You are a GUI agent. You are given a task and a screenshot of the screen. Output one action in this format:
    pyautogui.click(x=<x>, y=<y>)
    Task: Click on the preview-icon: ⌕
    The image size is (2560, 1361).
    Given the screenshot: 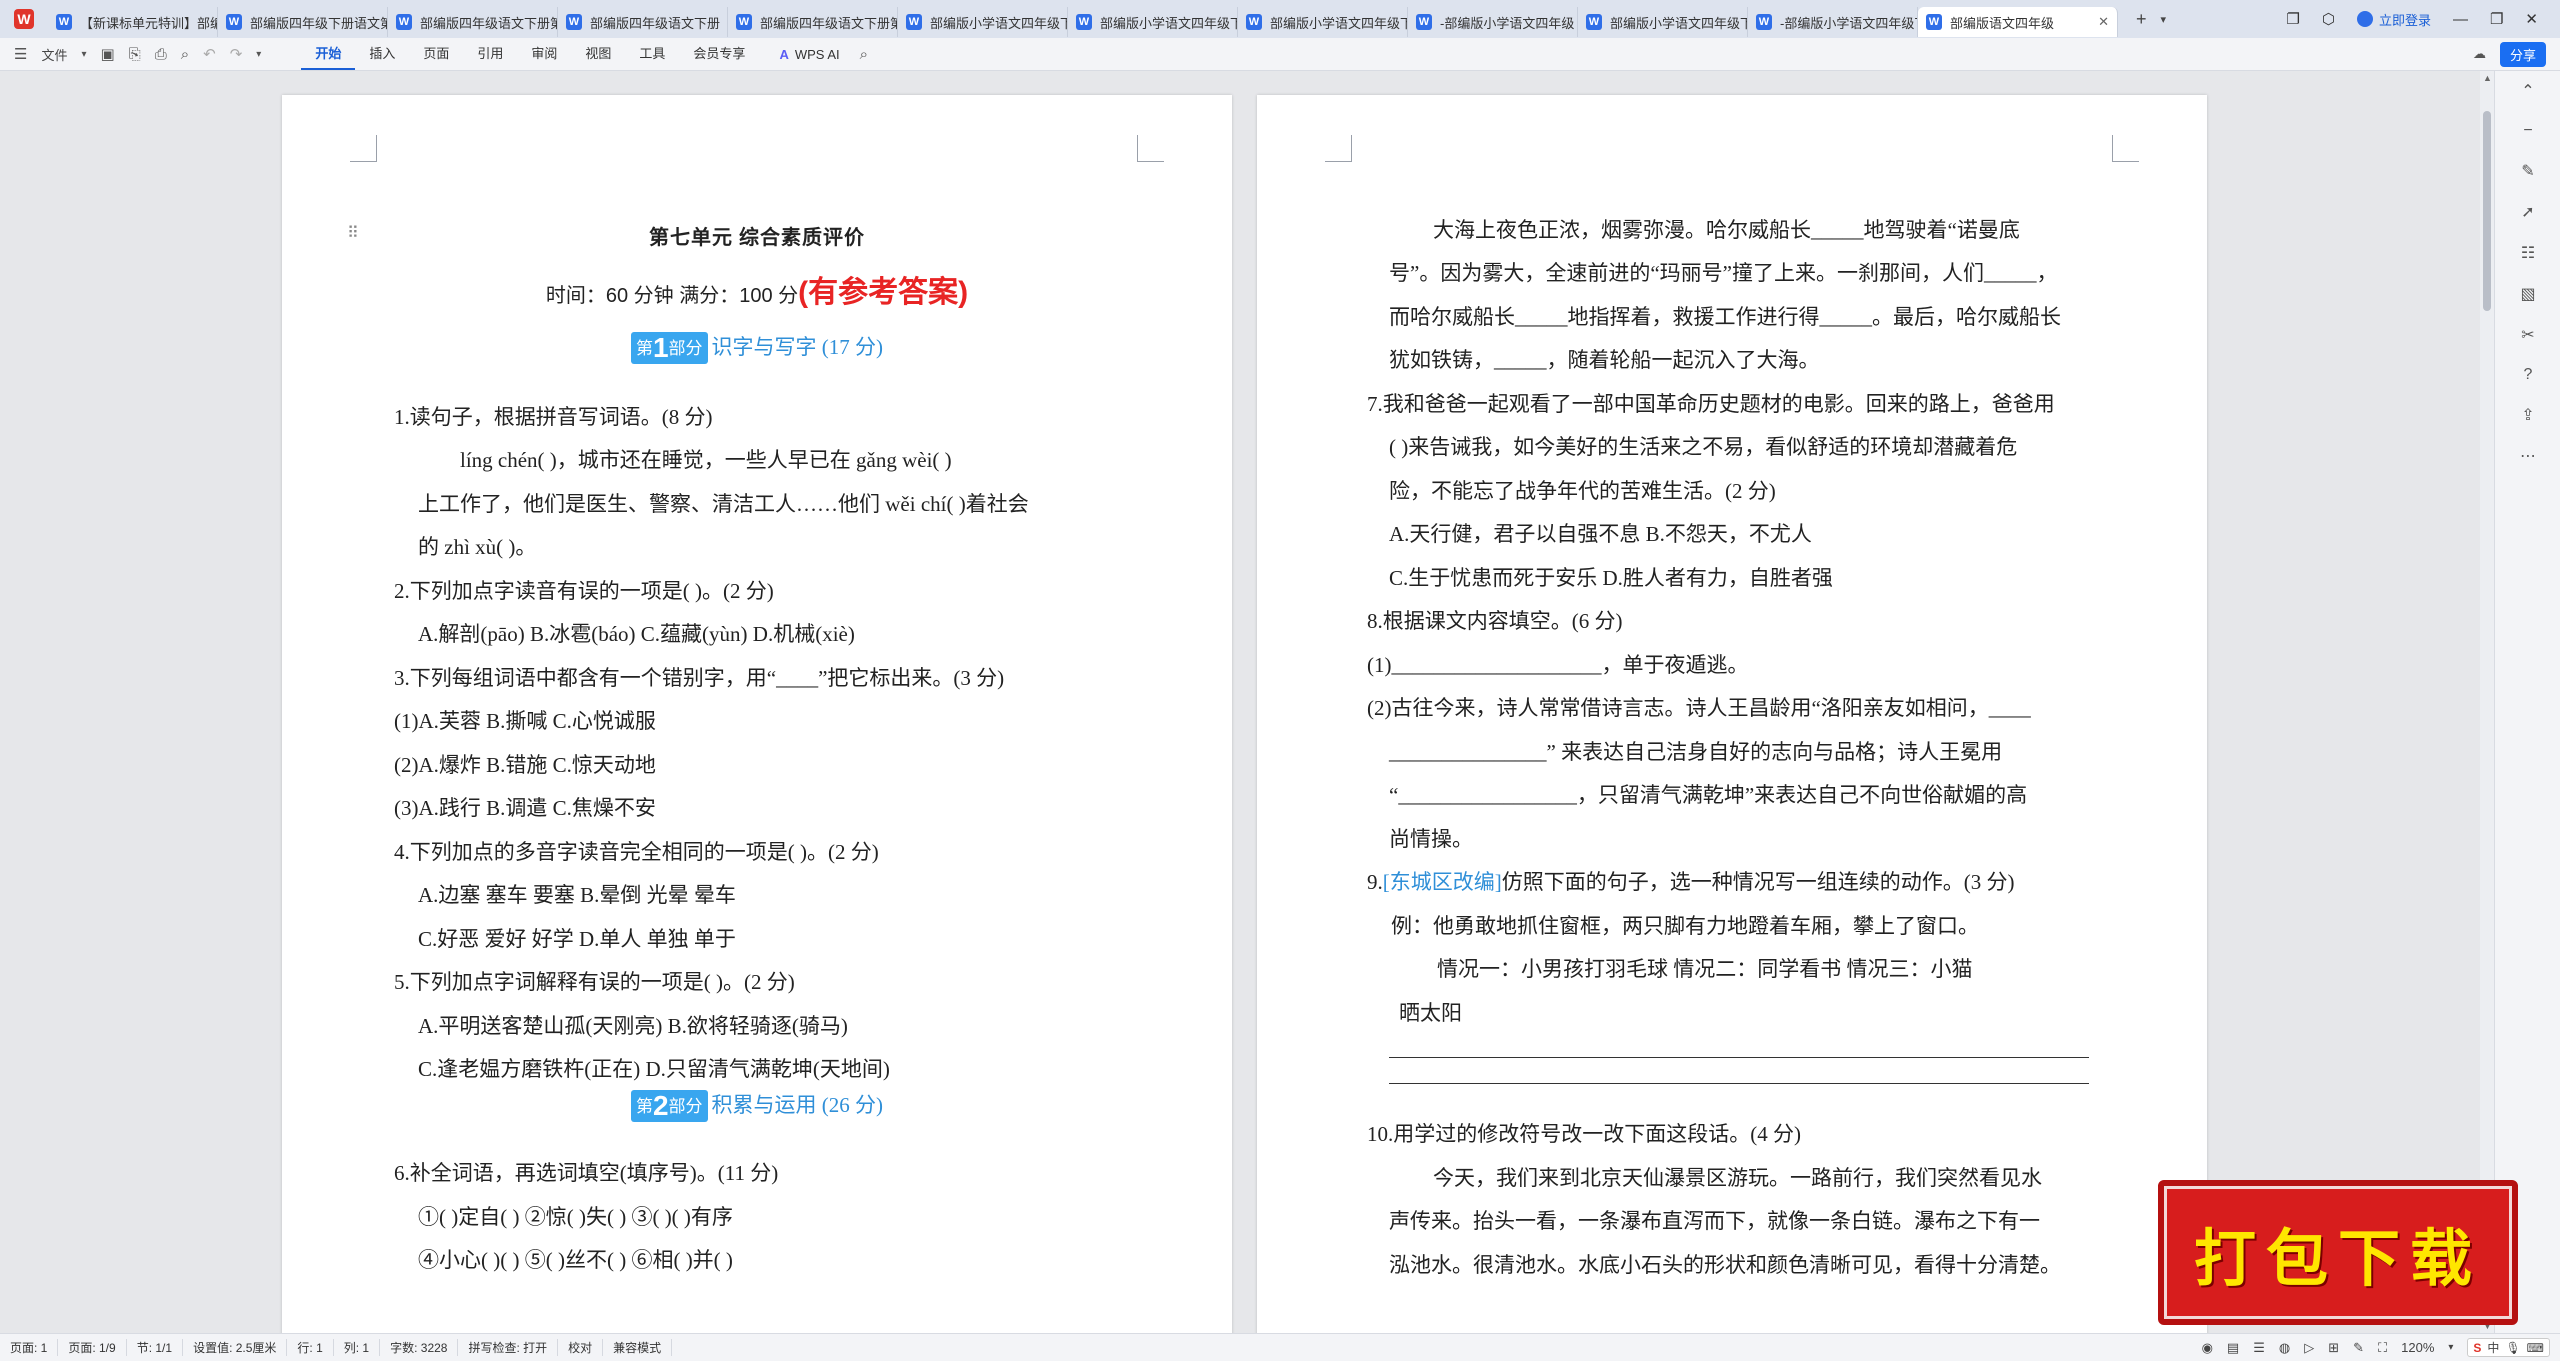 What is the action you would take?
    pyautogui.click(x=185, y=54)
    